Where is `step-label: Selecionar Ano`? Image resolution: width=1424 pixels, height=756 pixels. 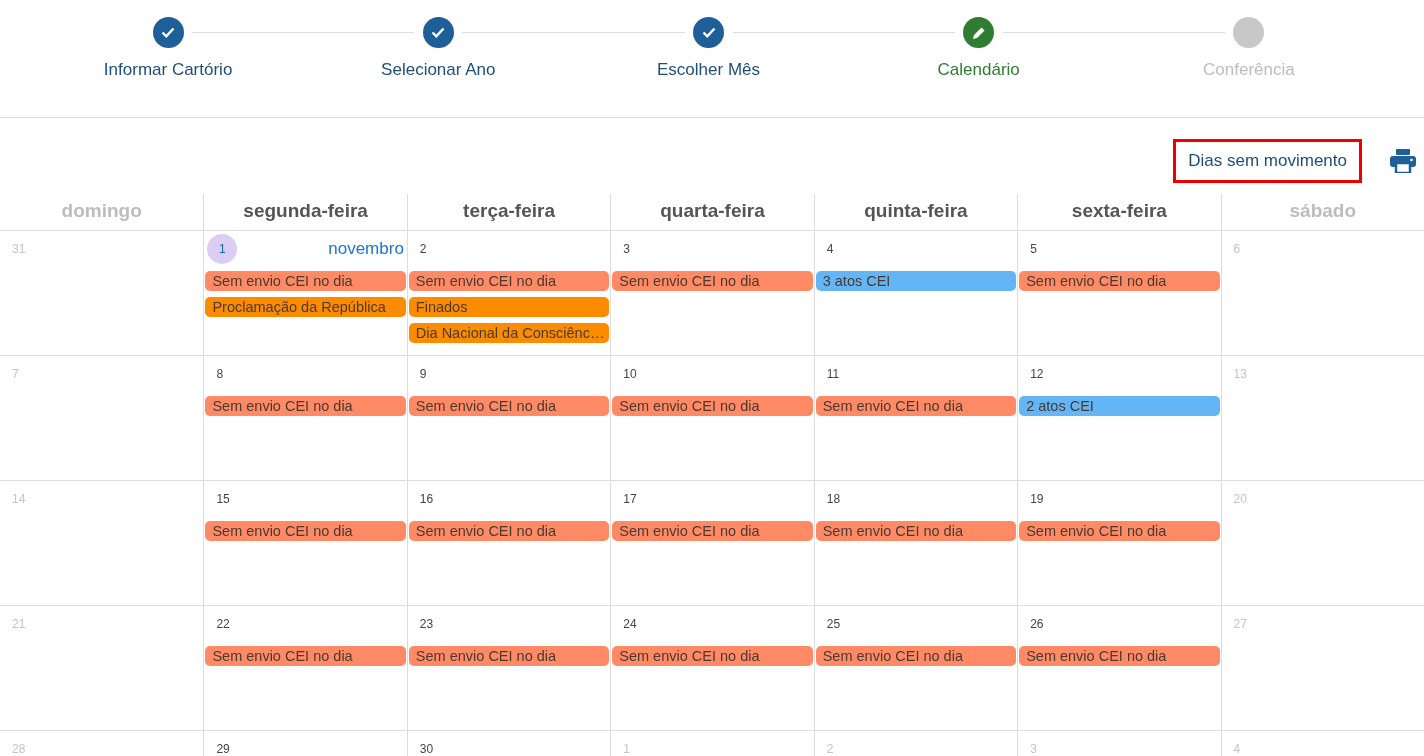
step-label: Selecionar Ano is located at coordinates (438, 70).